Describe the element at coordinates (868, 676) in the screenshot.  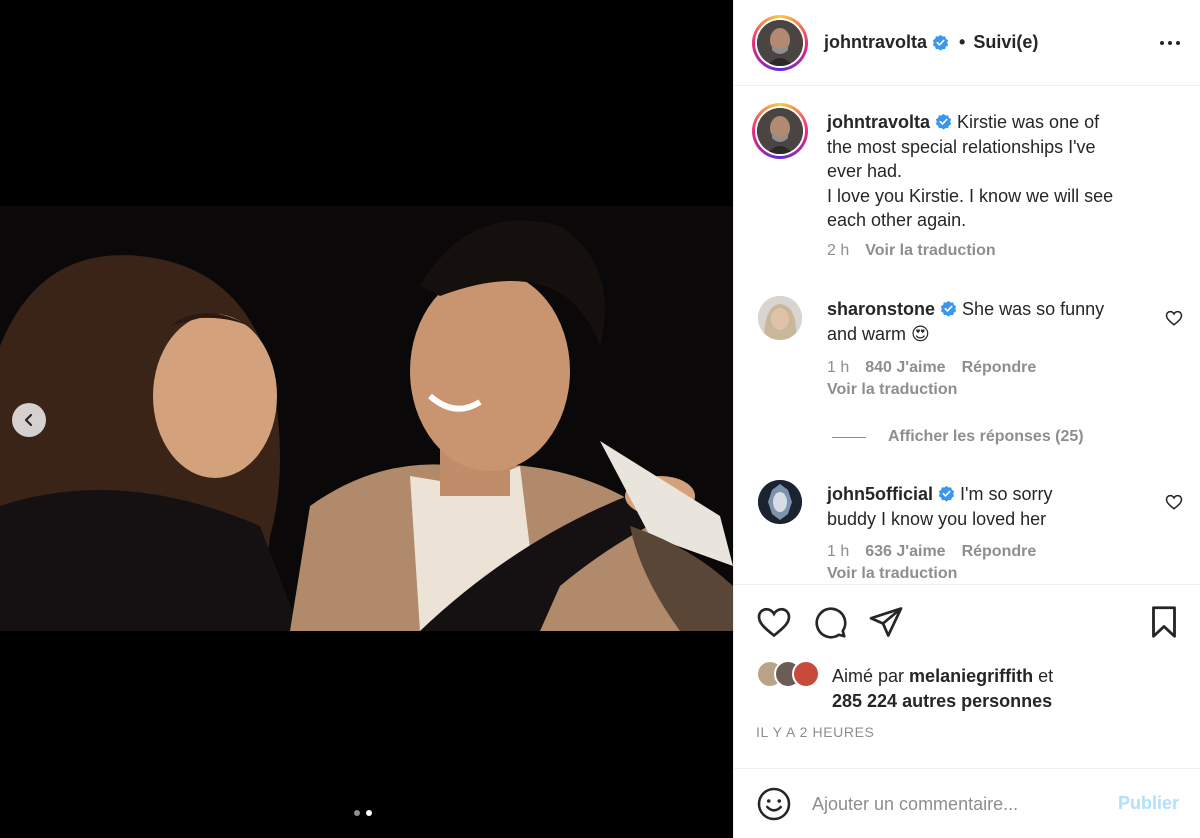
I see `liked-by-prefix: Aimé par` at that location.